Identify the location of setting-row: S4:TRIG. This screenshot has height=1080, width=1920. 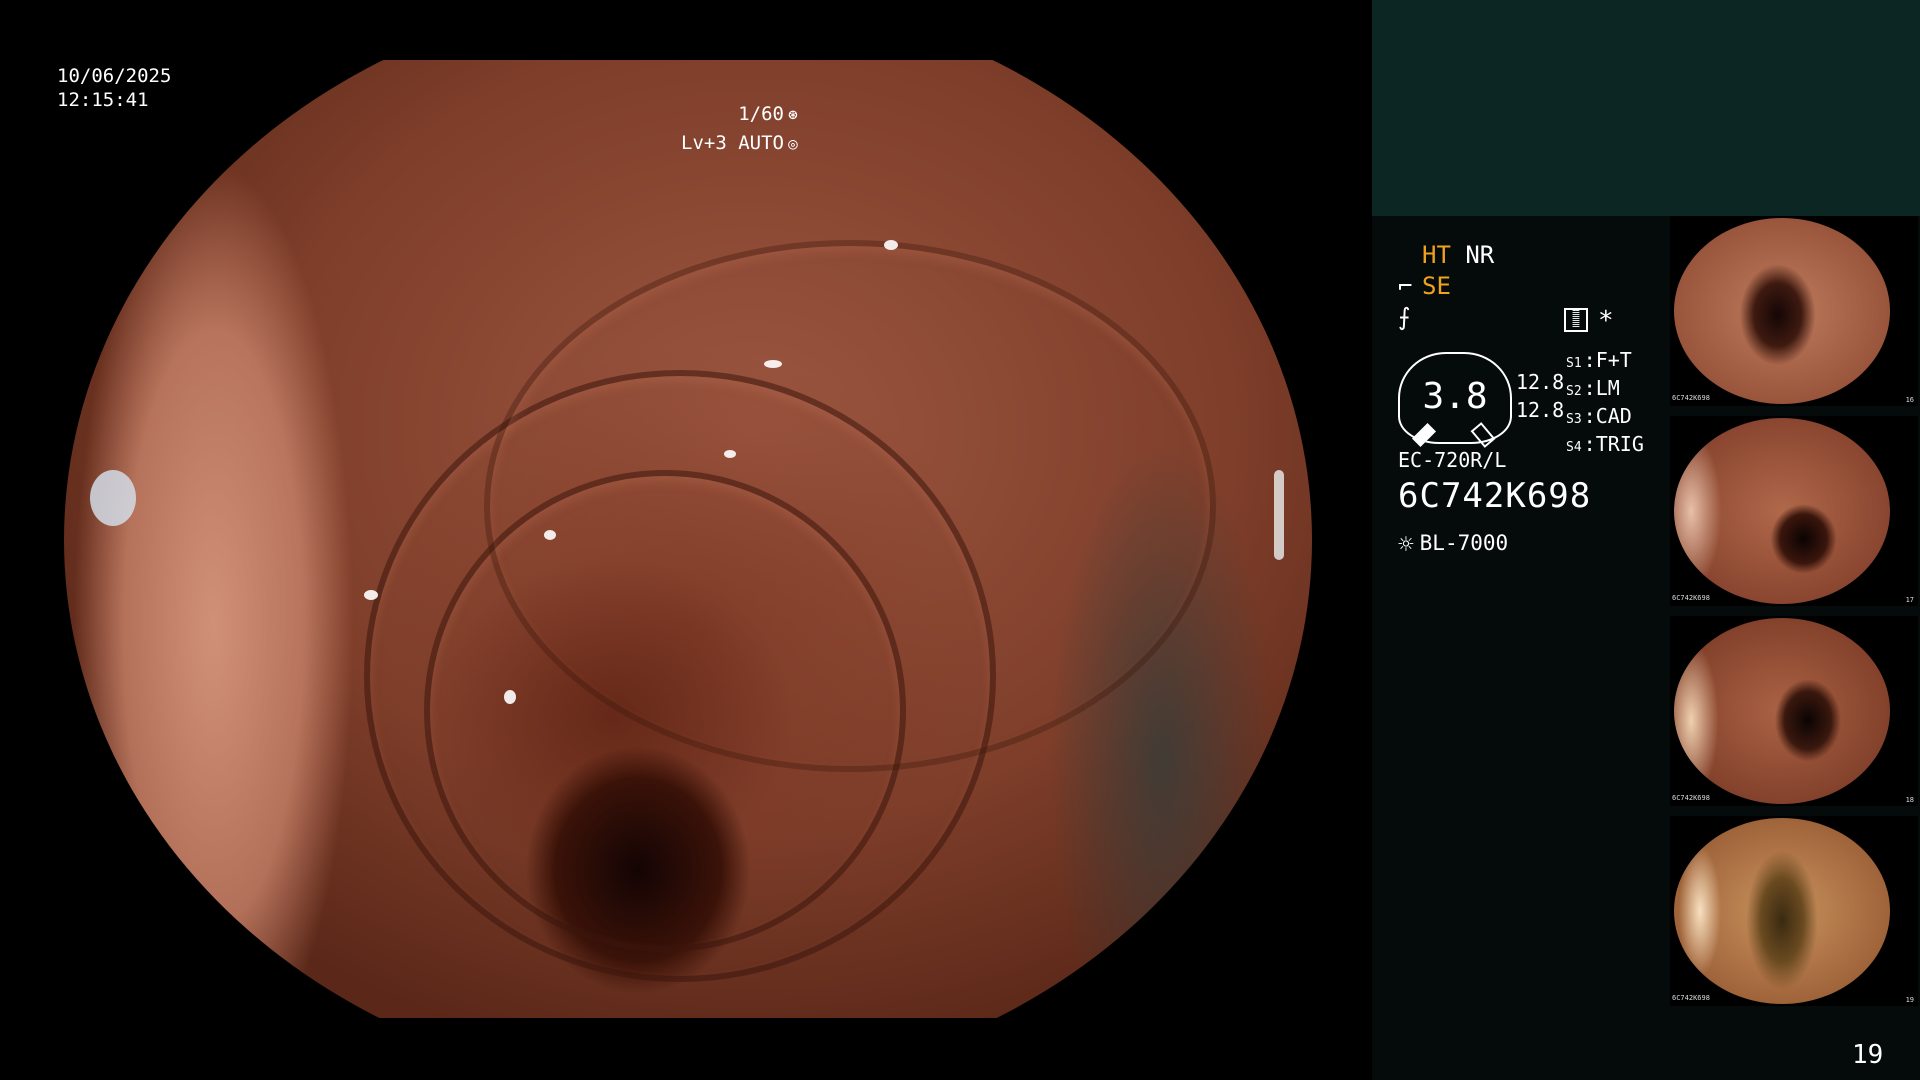
(1605, 444).